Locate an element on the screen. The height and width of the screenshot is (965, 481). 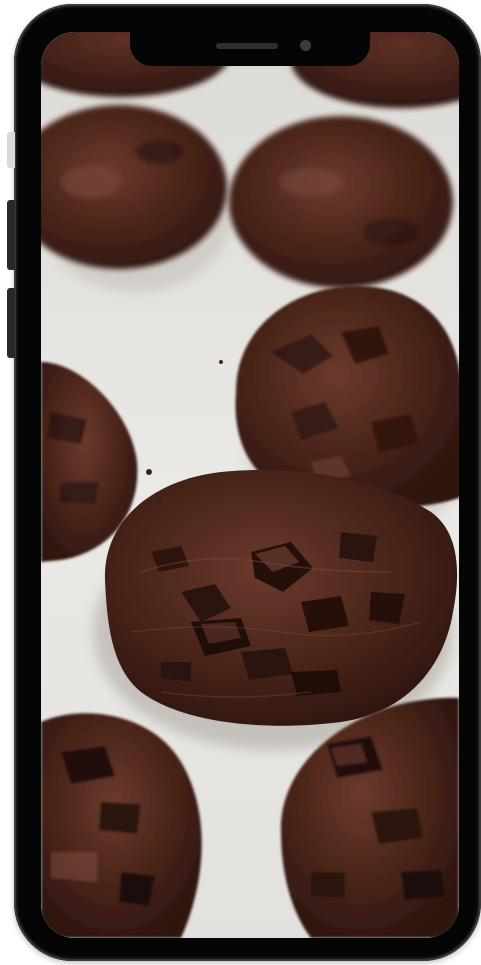
cookie-upper-right is located at coordinates (341, 202).